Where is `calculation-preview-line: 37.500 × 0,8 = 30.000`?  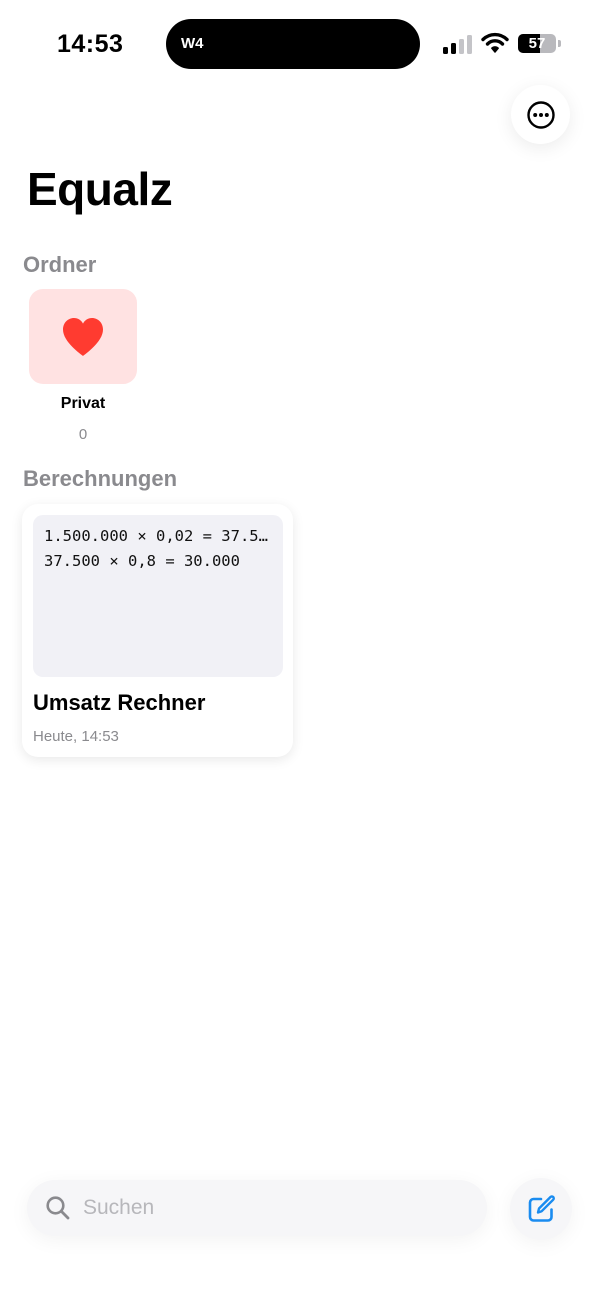
calculation-preview-line: 37.500 × 0,8 = 30.000 is located at coordinates (142, 561).